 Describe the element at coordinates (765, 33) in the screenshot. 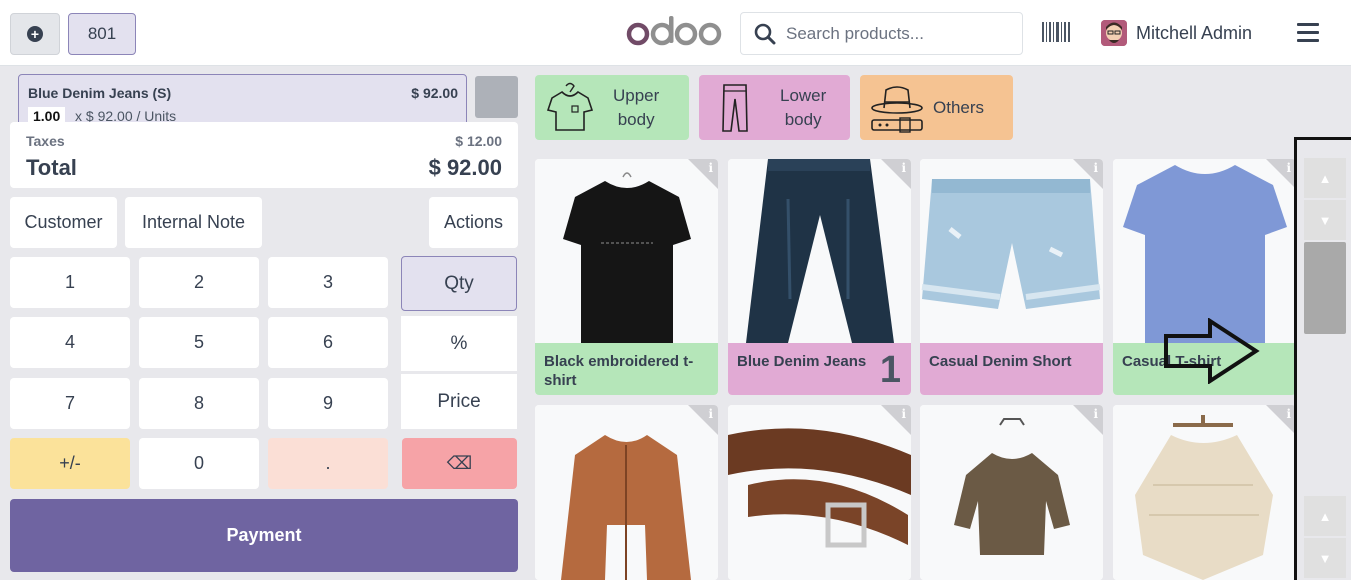

I see `search-icon` at that location.